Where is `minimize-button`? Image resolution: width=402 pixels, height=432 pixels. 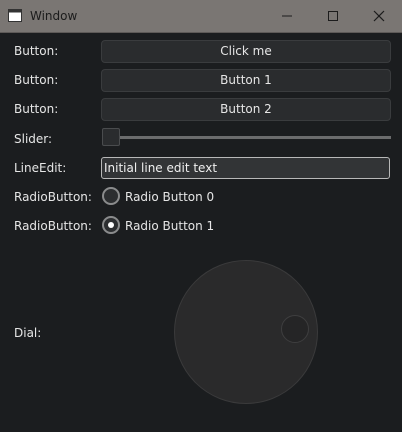 minimize-button is located at coordinates (287, 16).